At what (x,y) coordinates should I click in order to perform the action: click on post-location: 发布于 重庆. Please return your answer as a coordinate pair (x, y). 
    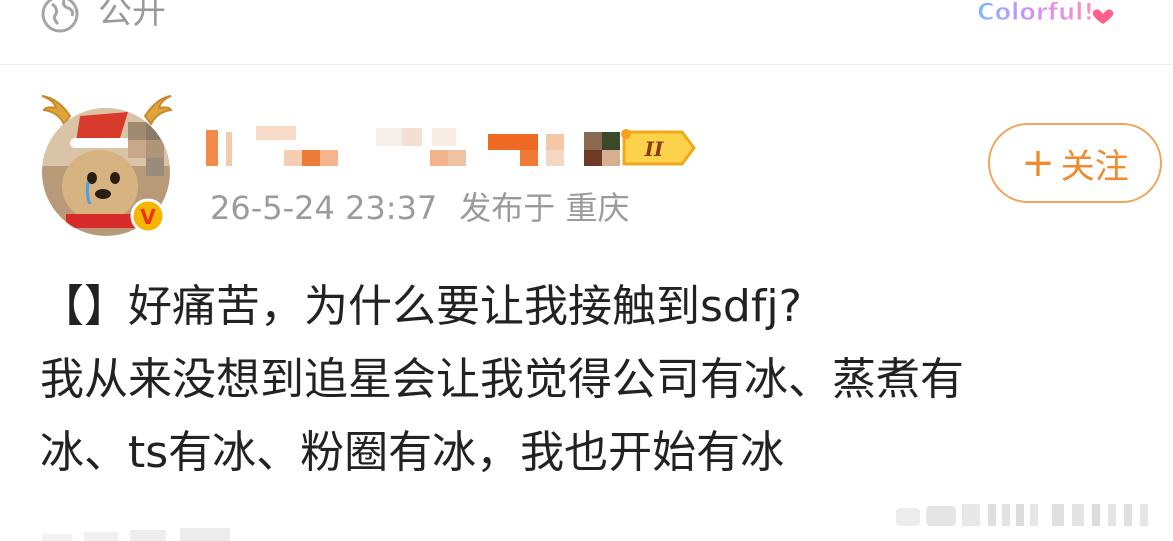
    Looking at the image, I should click on (544, 208).